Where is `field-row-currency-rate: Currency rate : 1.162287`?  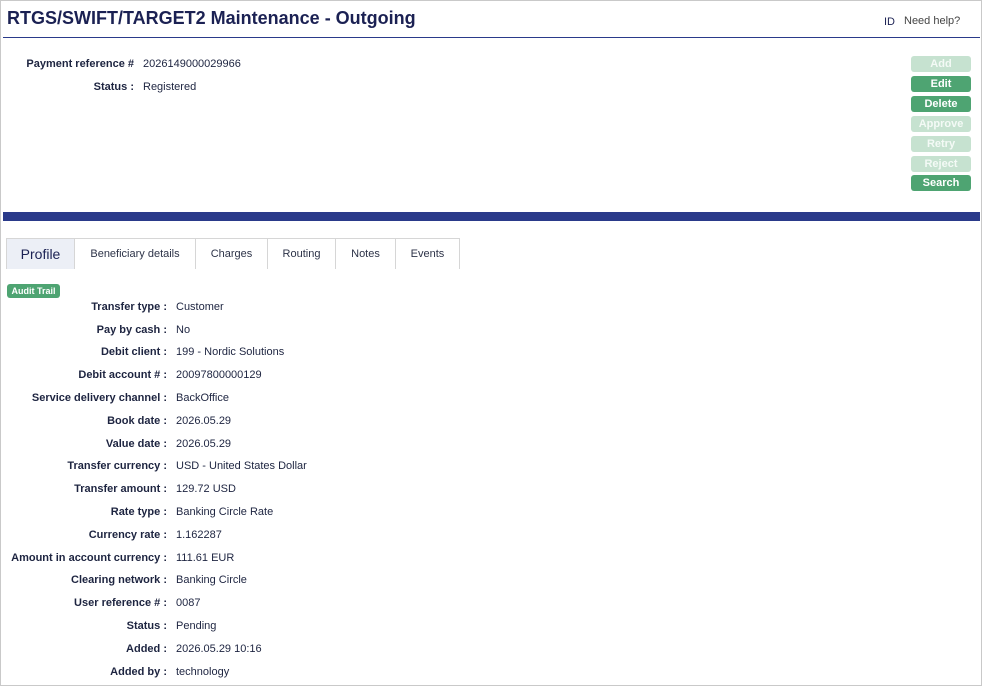
field-row-currency-rate: Currency rate : 1.162287 is located at coordinates (200, 537).